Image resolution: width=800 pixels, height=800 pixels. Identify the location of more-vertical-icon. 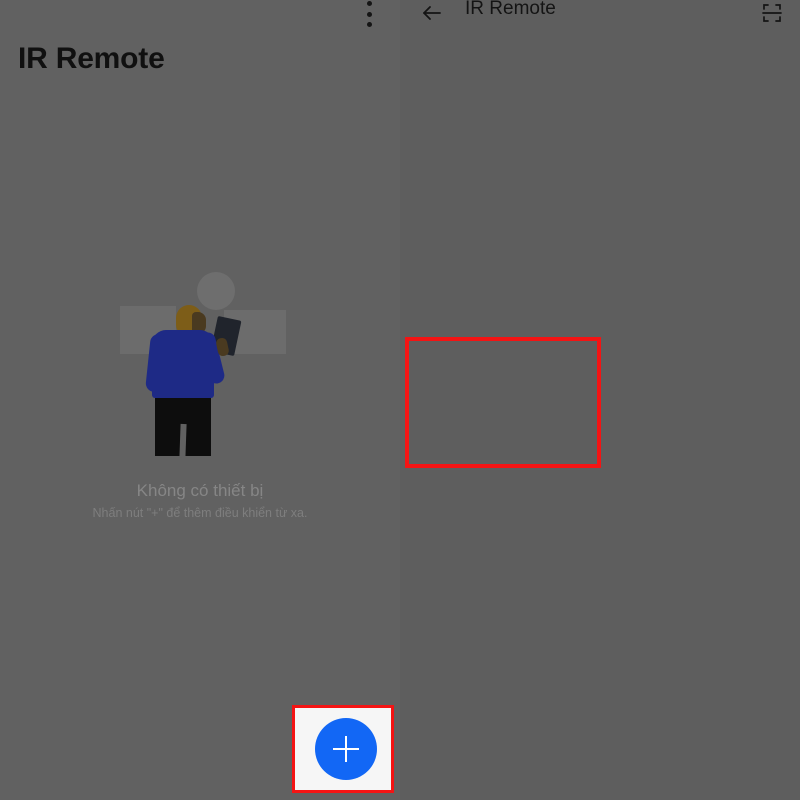
(369, 13).